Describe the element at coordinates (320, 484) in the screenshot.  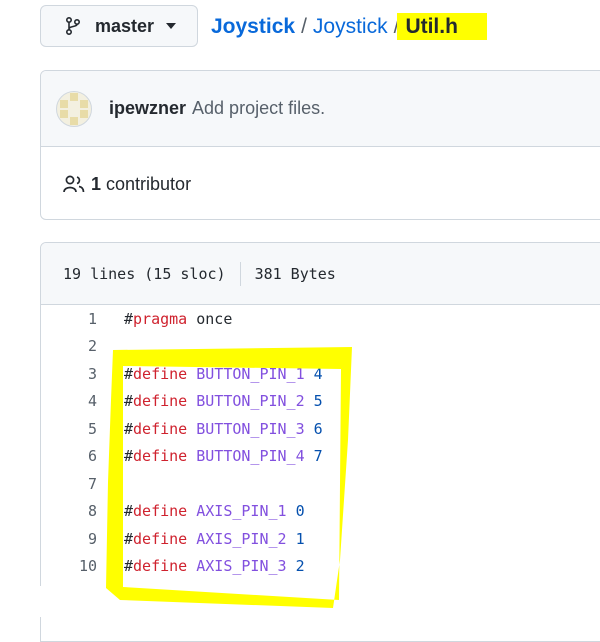
I see `code-line: 7` at that location.